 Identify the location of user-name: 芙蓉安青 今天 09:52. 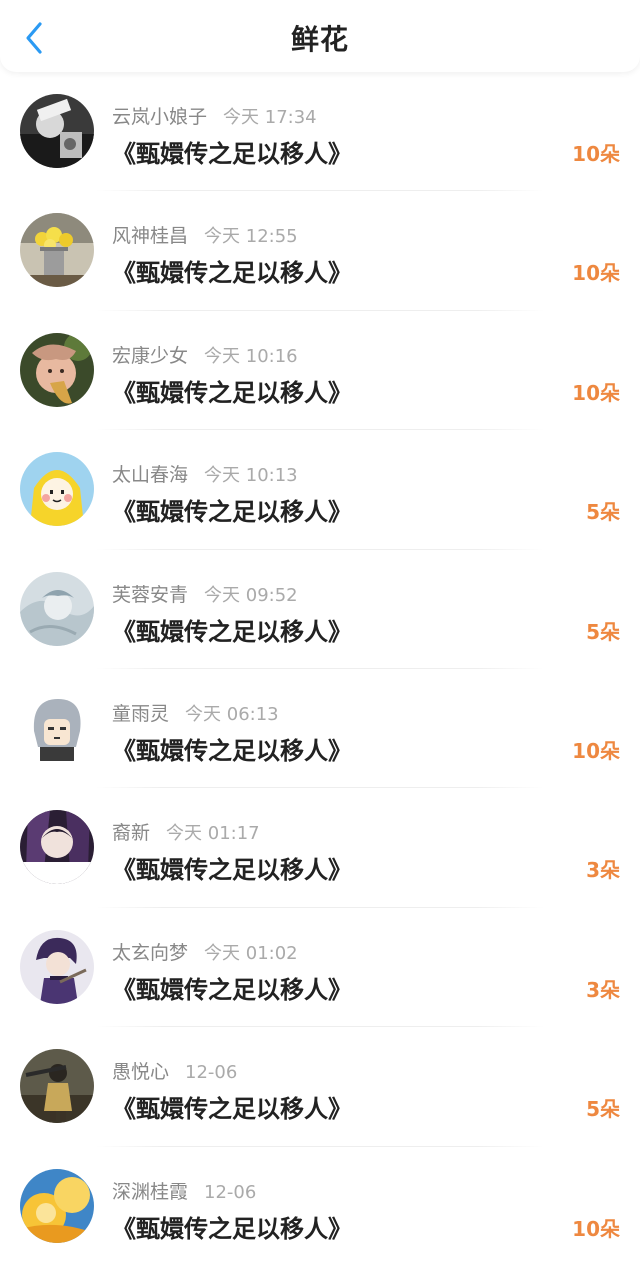
(205, 594).